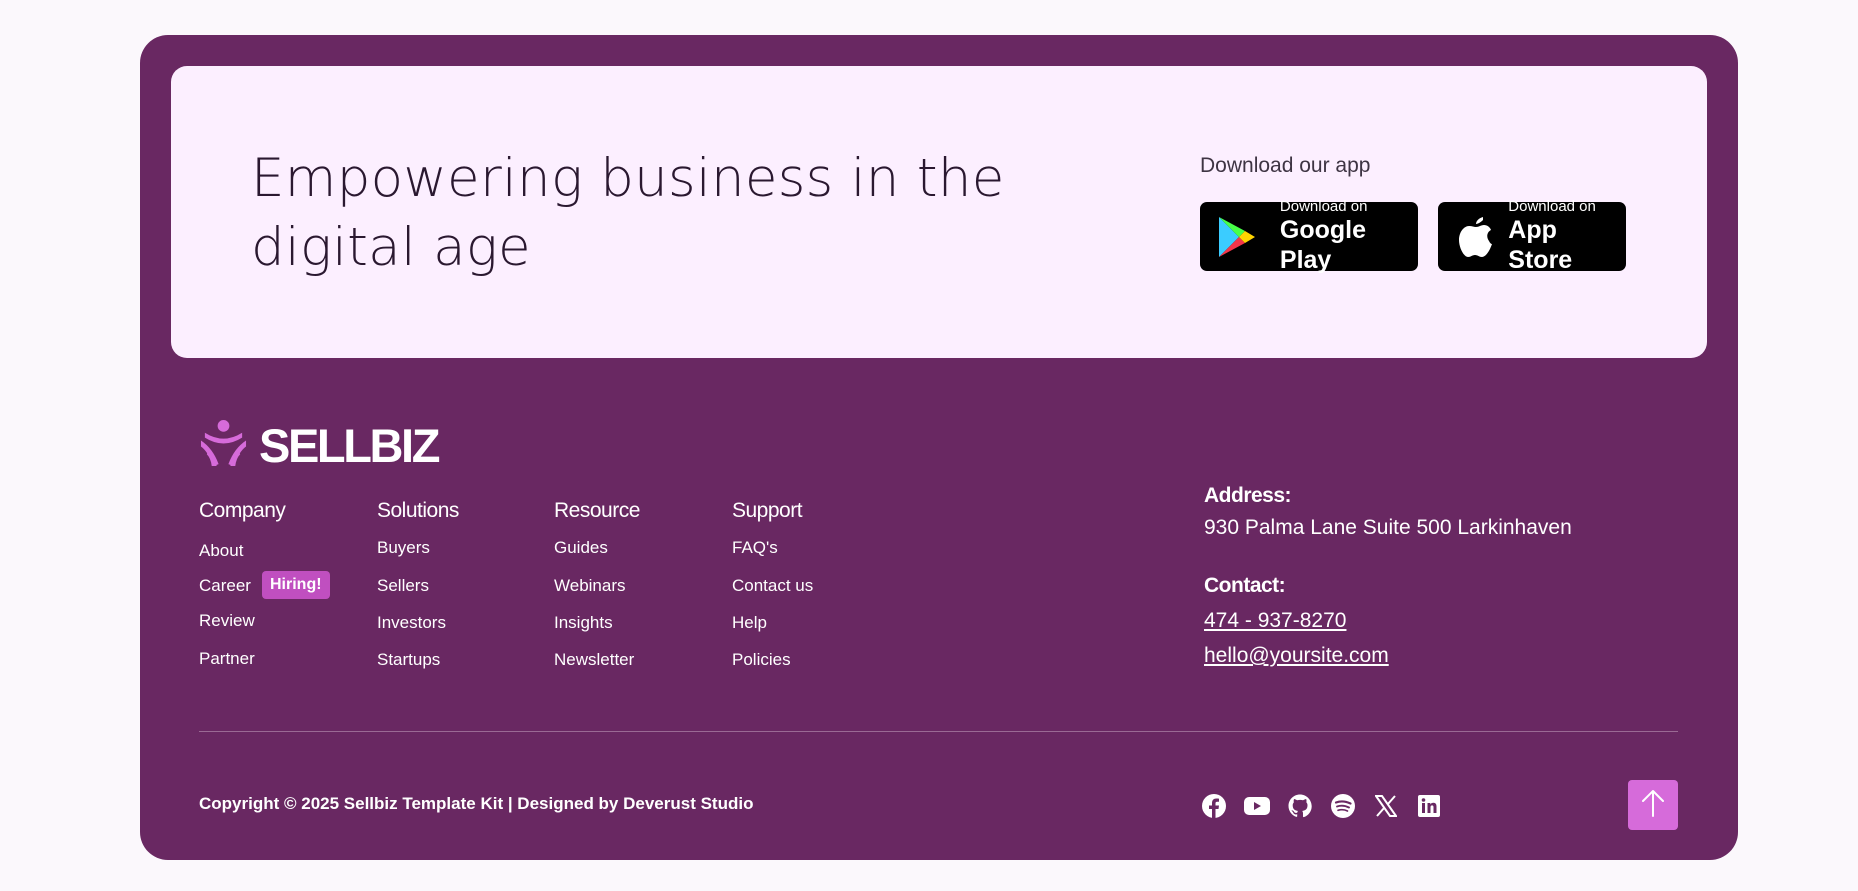 The width and height of the screenshot is (1858, 891). I want to click on phone-link: 474 - 937-8270, so click(1275, 621).